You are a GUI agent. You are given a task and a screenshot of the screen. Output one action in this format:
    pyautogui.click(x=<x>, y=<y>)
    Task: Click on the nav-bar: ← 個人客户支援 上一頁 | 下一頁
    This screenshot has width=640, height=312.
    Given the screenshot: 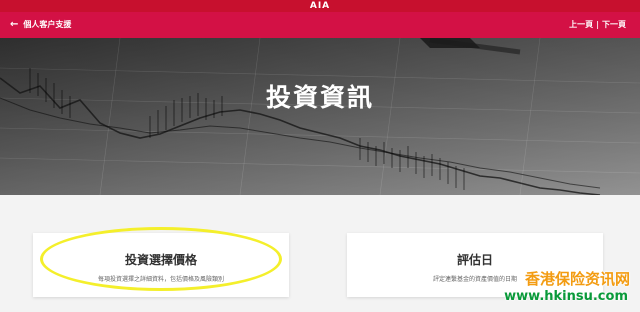 What is the action you would take?
    pyautogui.click(x=320, y=25)
    